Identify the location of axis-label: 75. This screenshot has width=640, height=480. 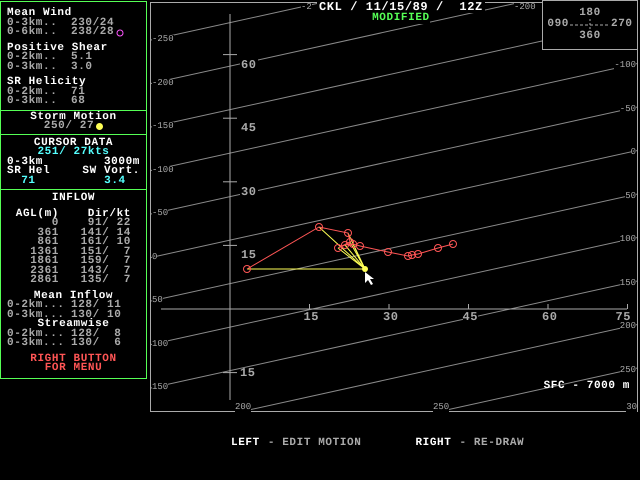
(624, 317).